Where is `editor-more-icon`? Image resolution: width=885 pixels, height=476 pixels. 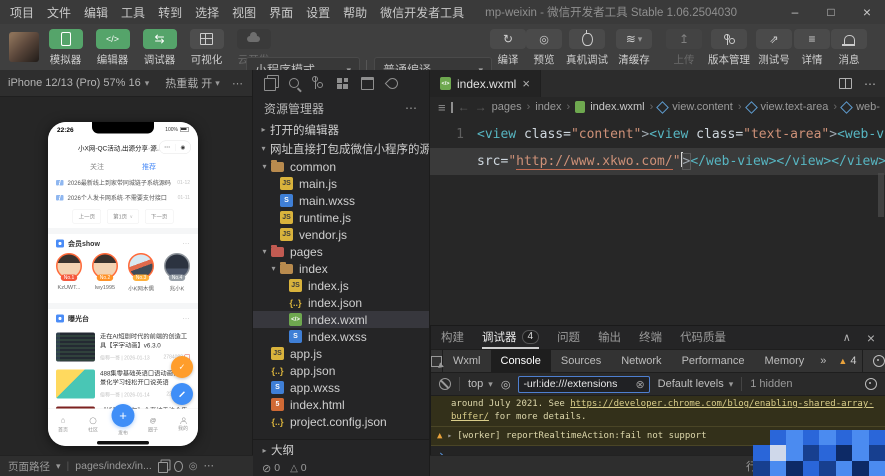 editor-more-icon is located at coordinates (870, 84).